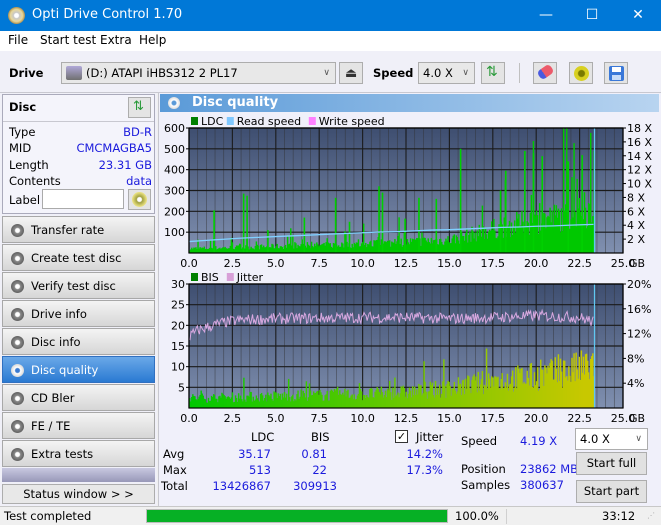 The width and height of the screenshot is (661, 525). I want to click on avg-label: Avg, so click(174, 454).